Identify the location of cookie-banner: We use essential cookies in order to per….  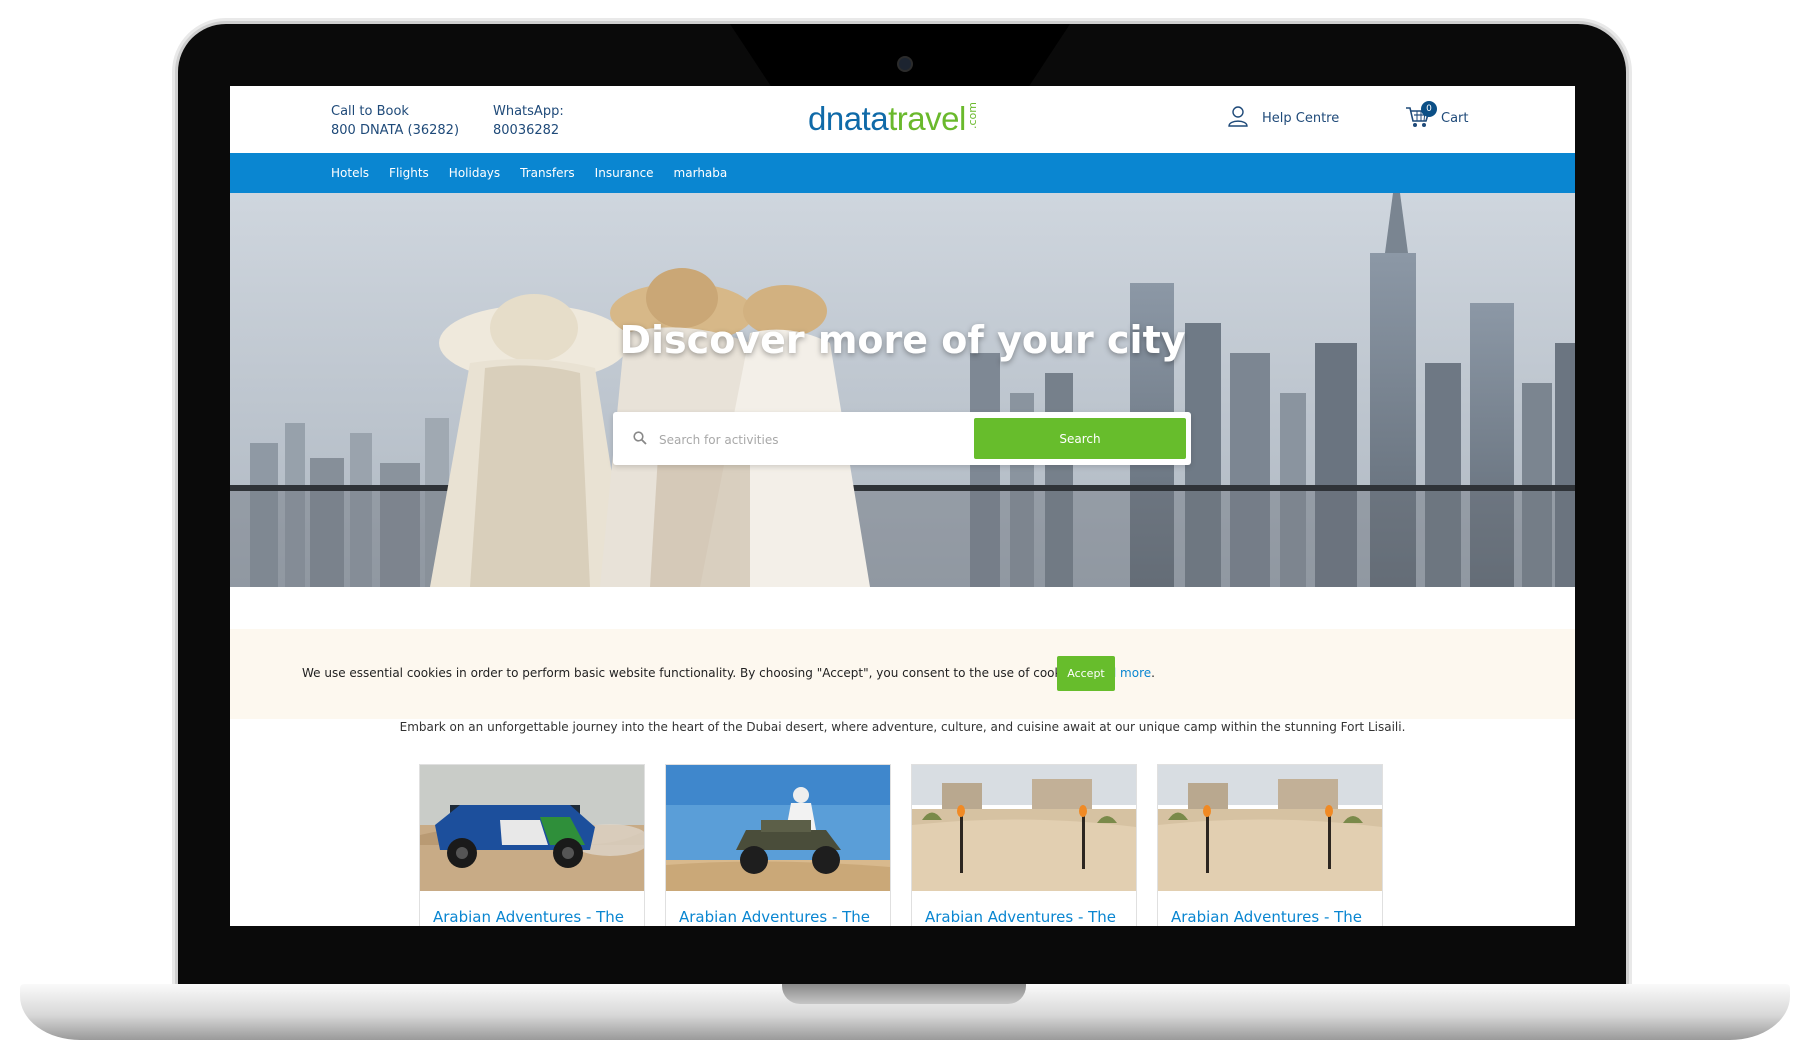
(902, 674).